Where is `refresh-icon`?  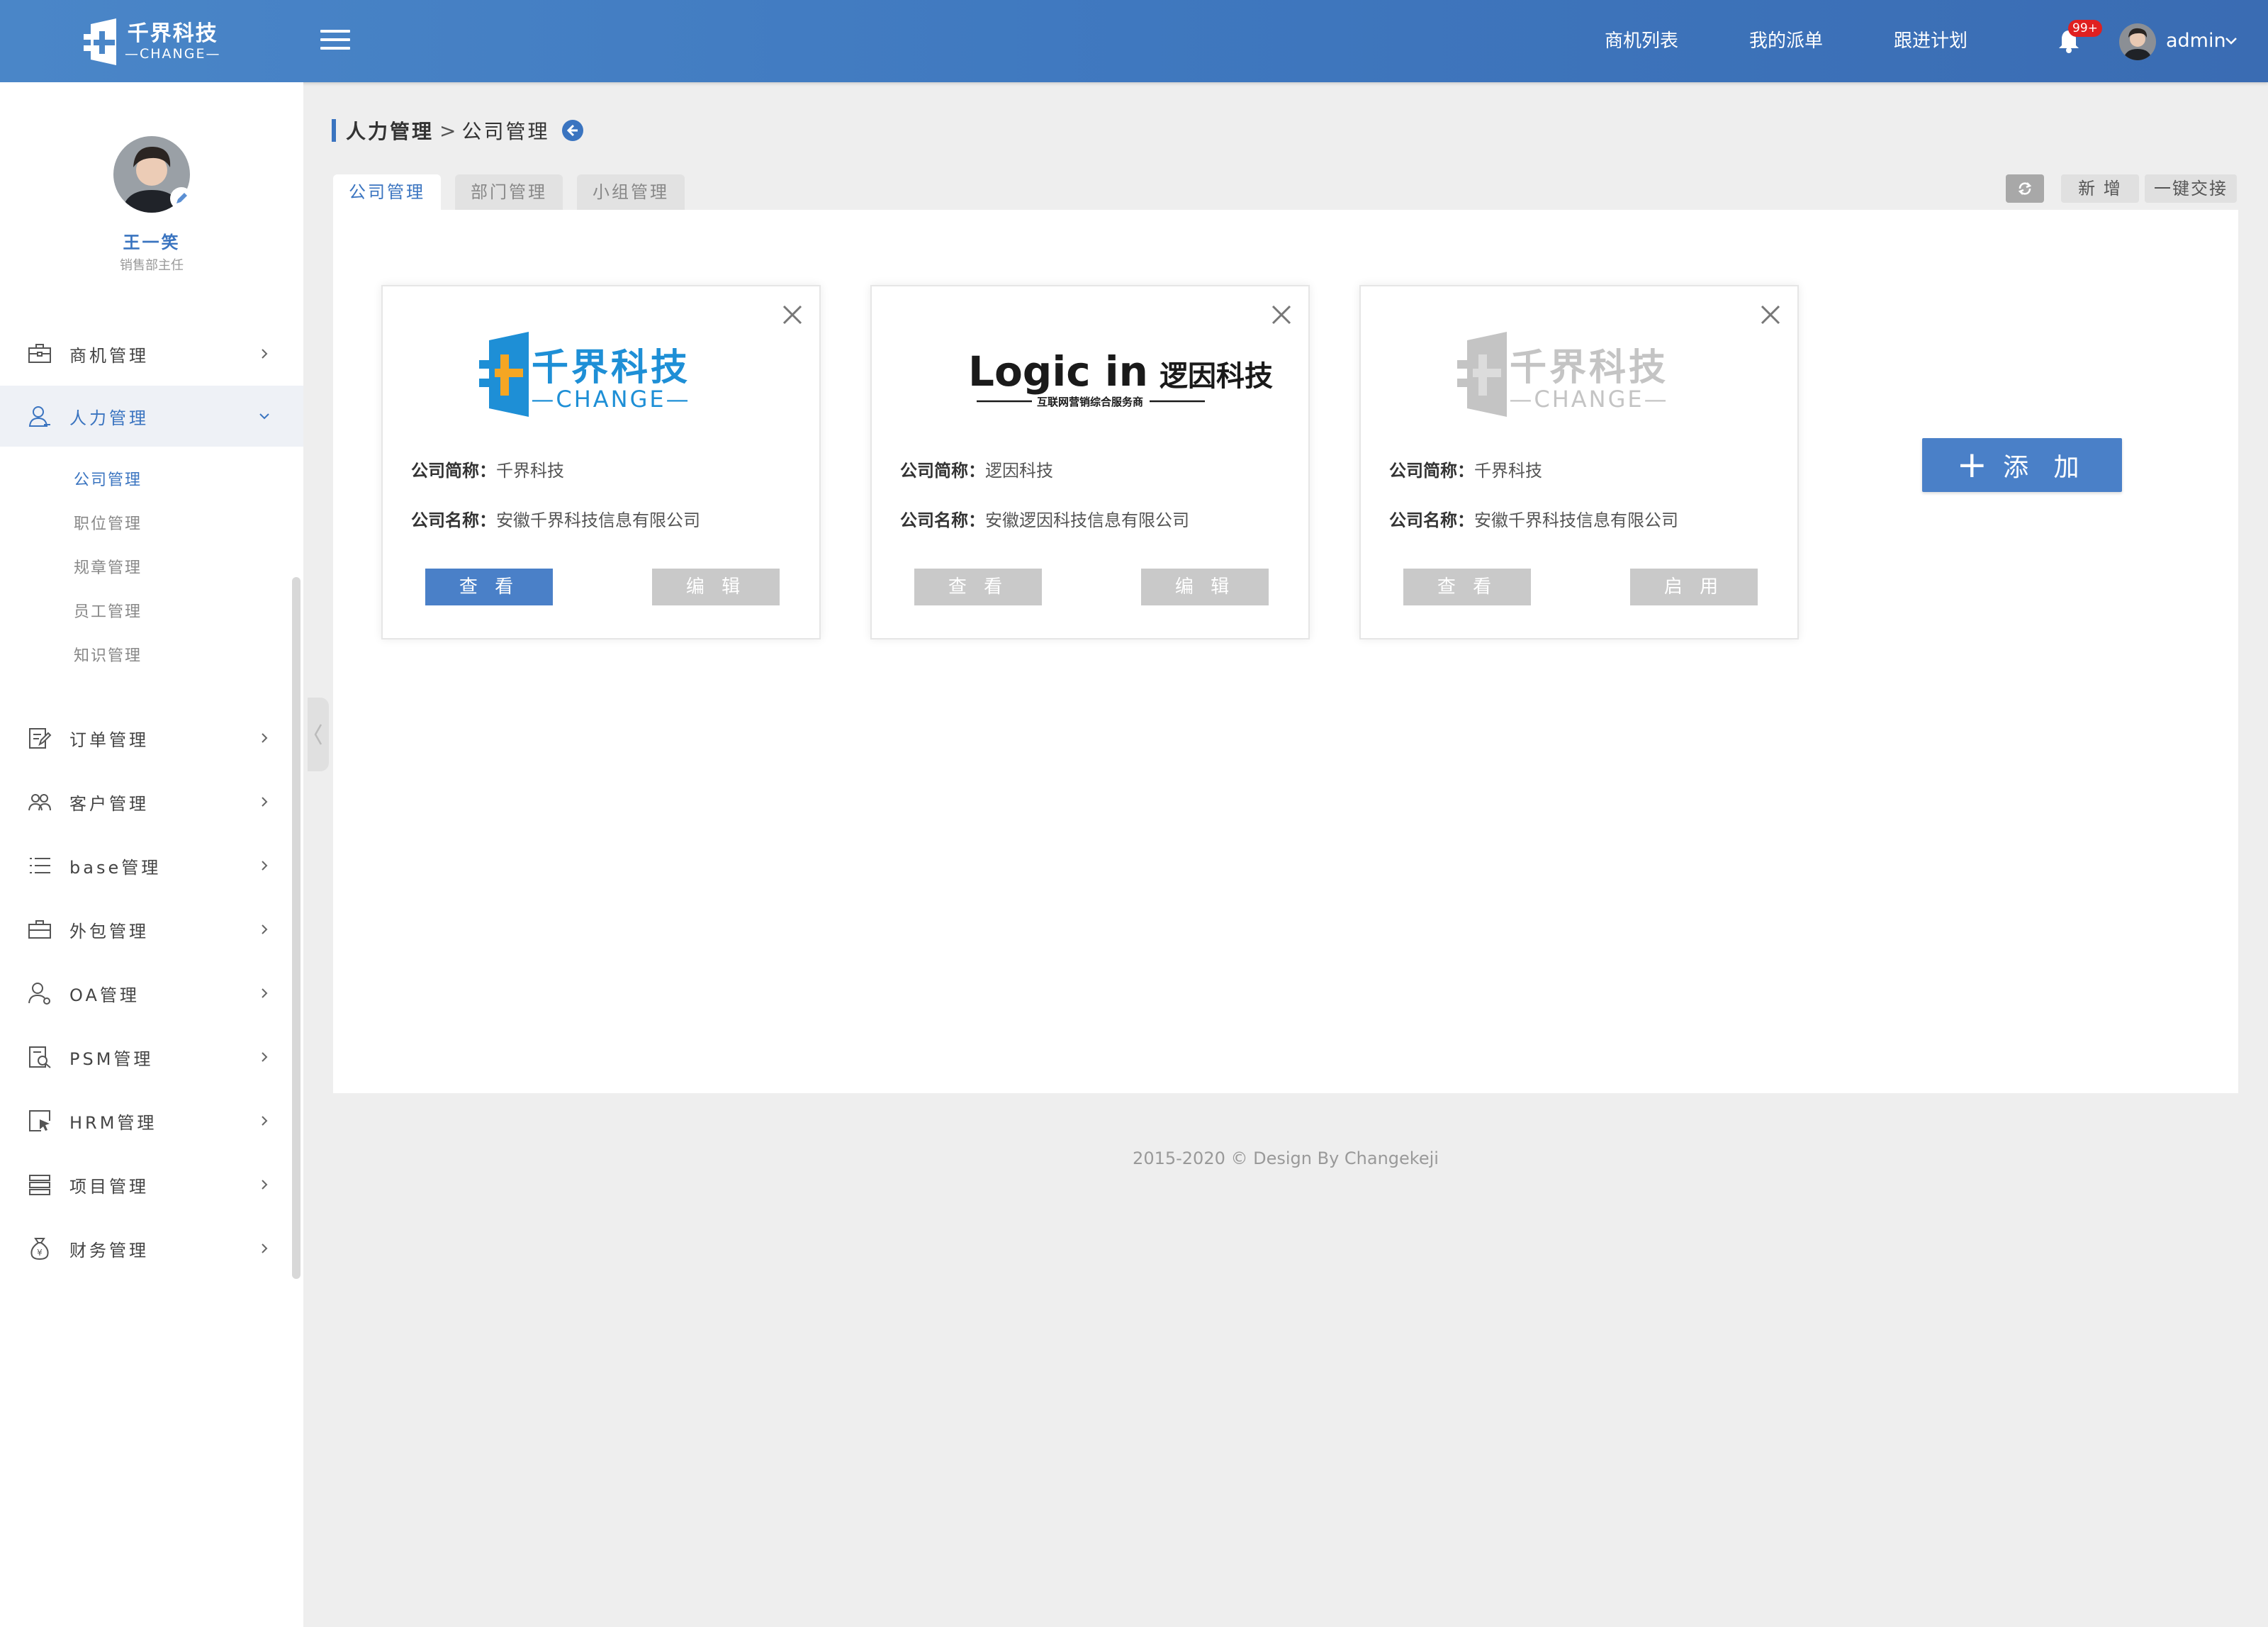 refresh-icon is located at coordinates (2025, 188).